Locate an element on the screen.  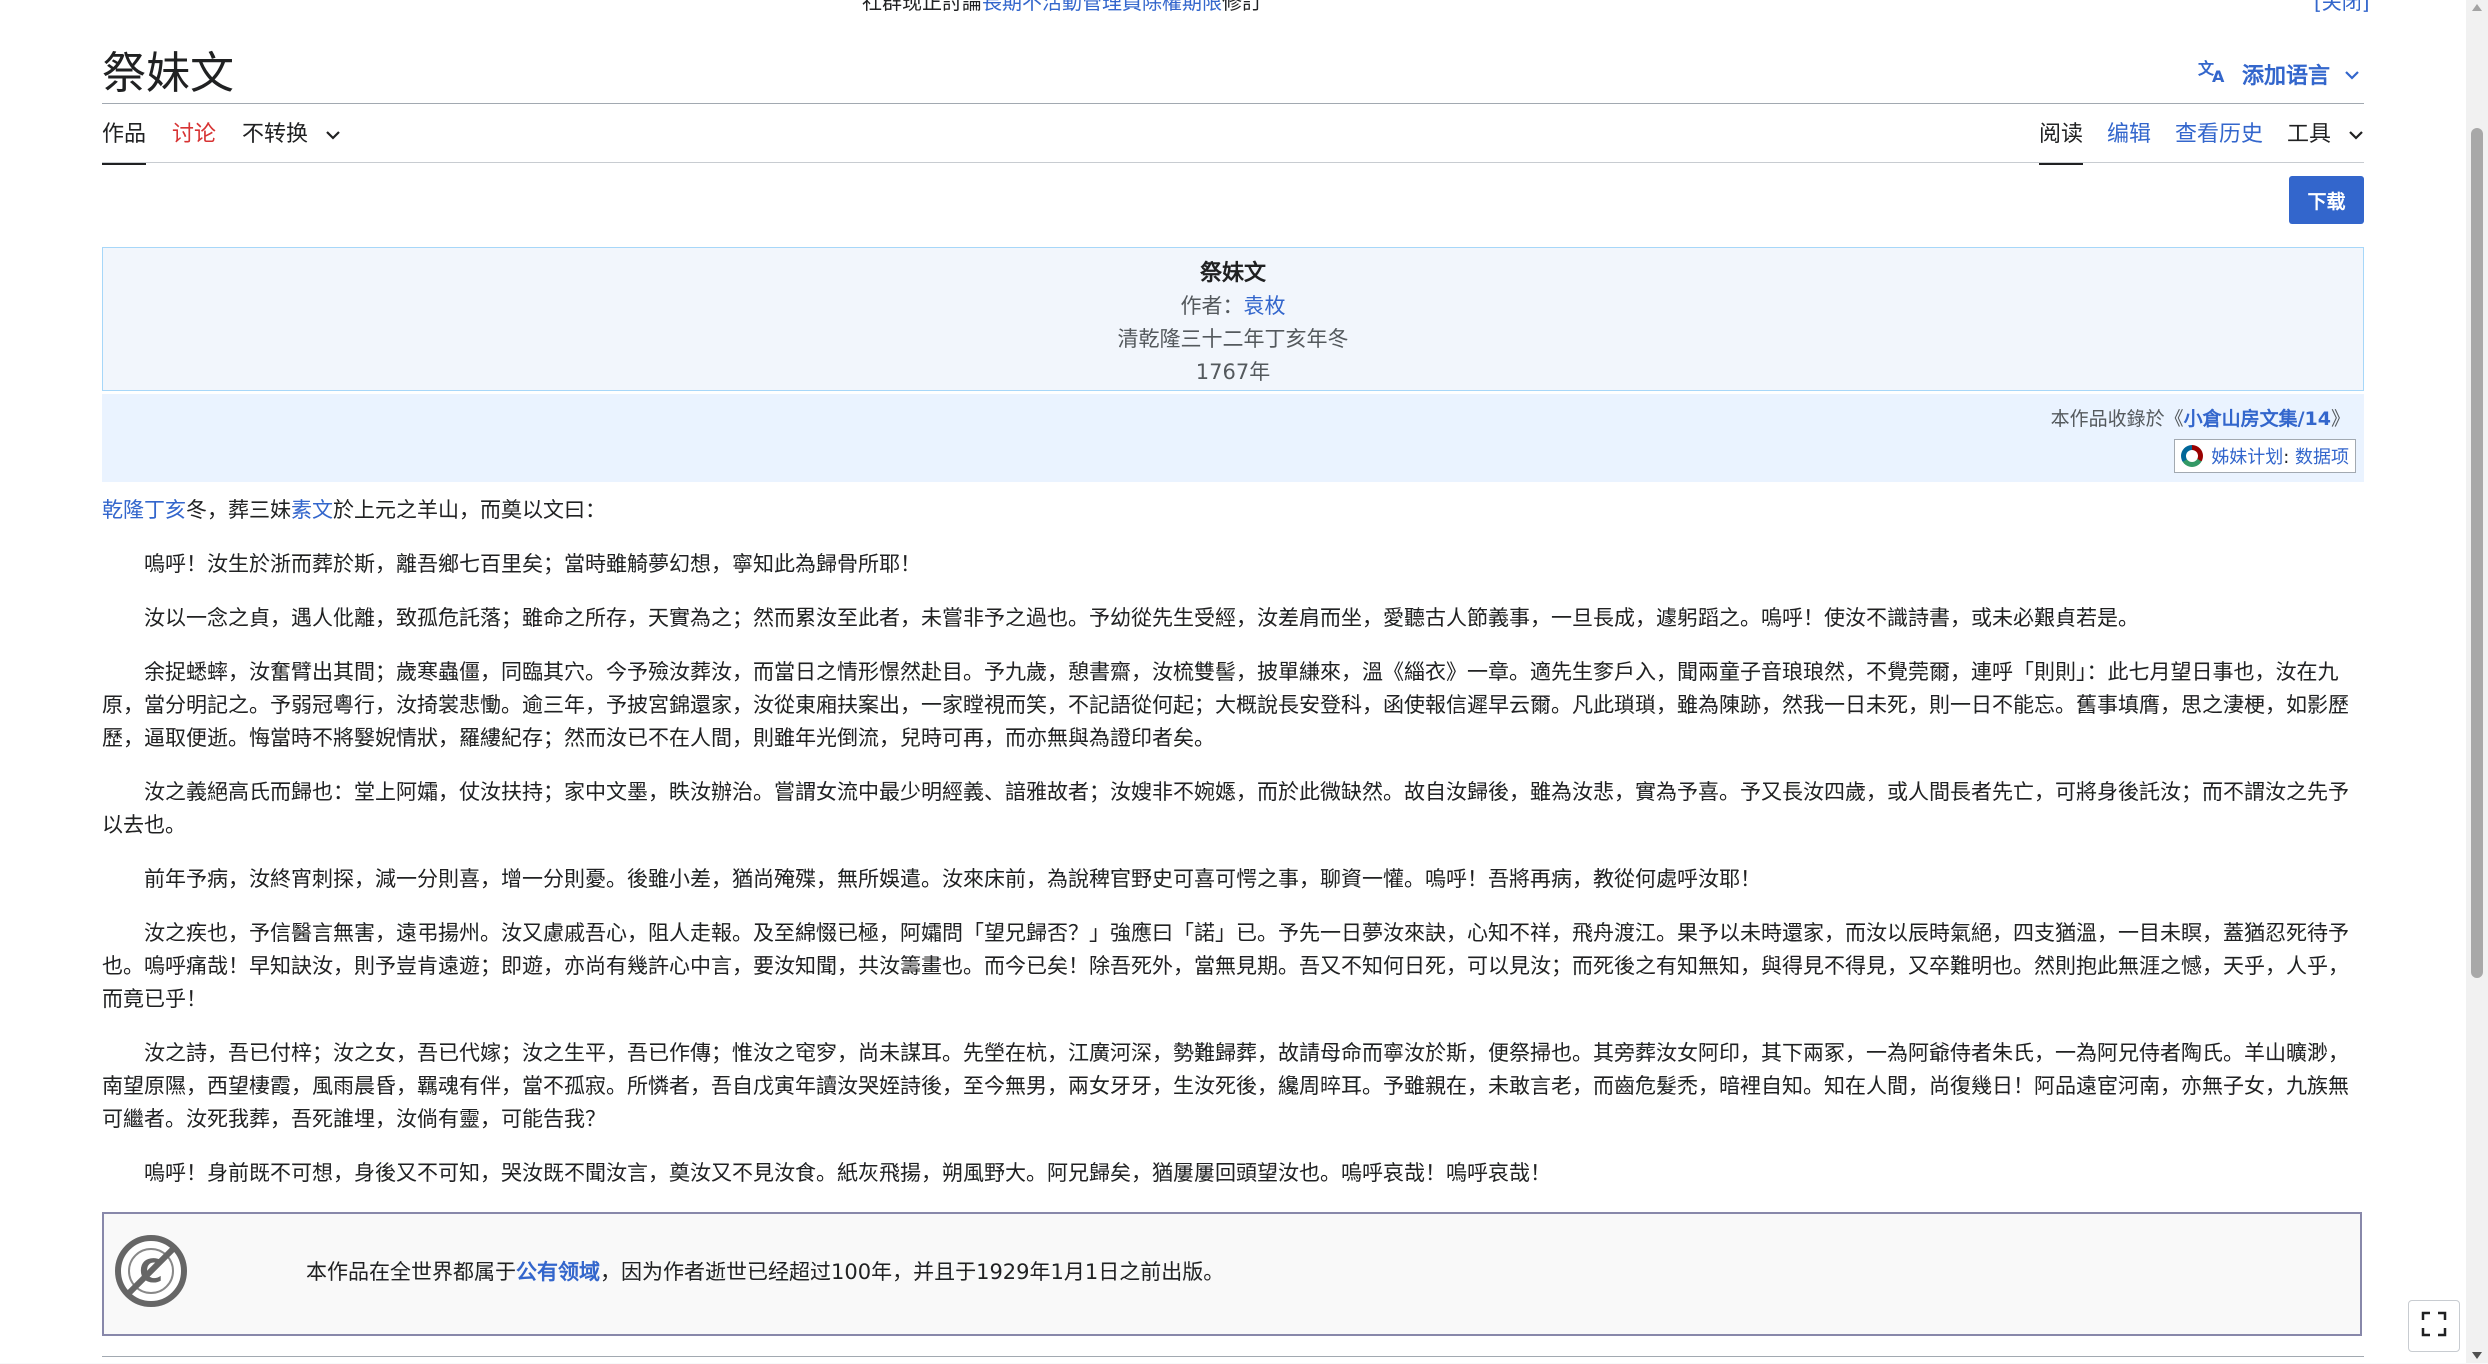
vertical-scrollbar is located at coordinates (2477, 681).